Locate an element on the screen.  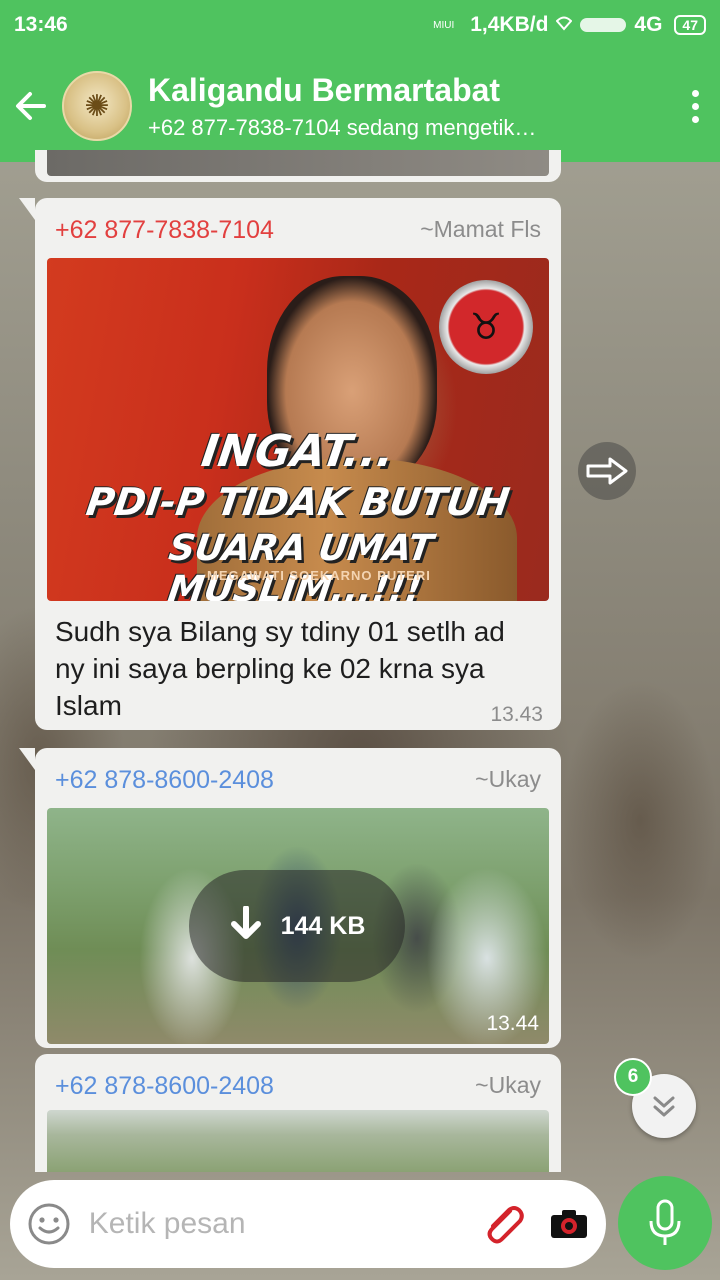
microphone-icon is located at coordinates (665, 1222).